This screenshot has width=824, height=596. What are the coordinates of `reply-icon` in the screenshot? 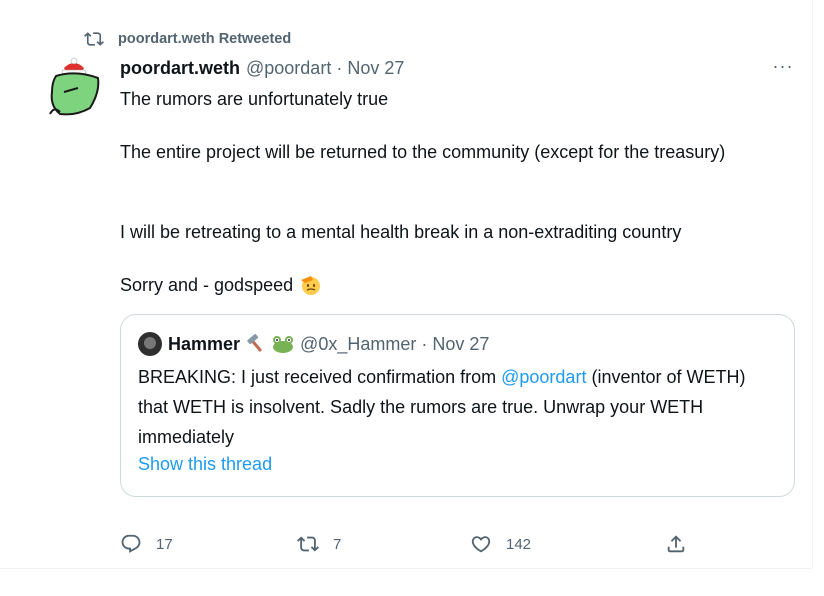 It's located at (131, 543).